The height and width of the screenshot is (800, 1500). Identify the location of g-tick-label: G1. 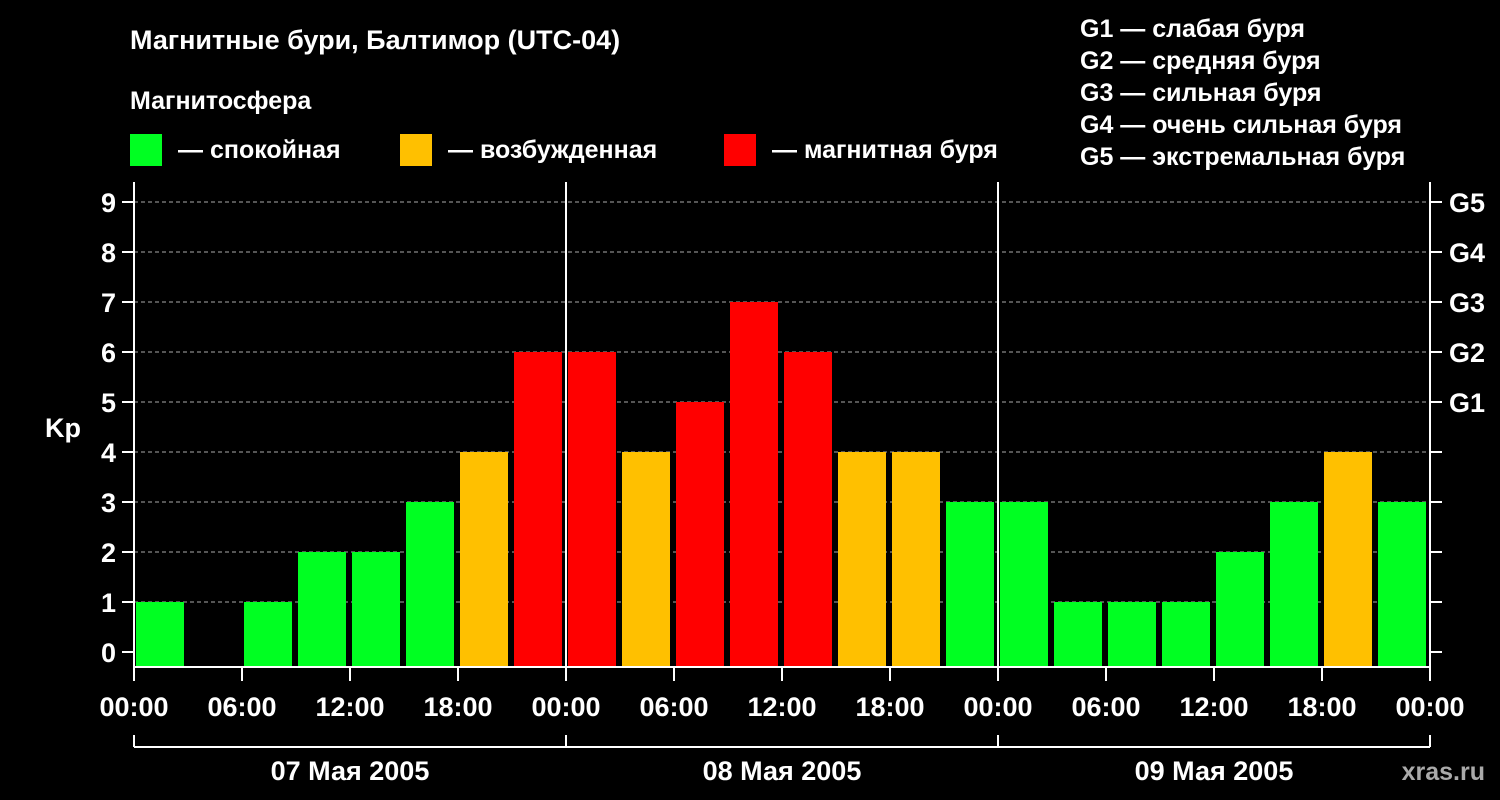
(1467, 403).